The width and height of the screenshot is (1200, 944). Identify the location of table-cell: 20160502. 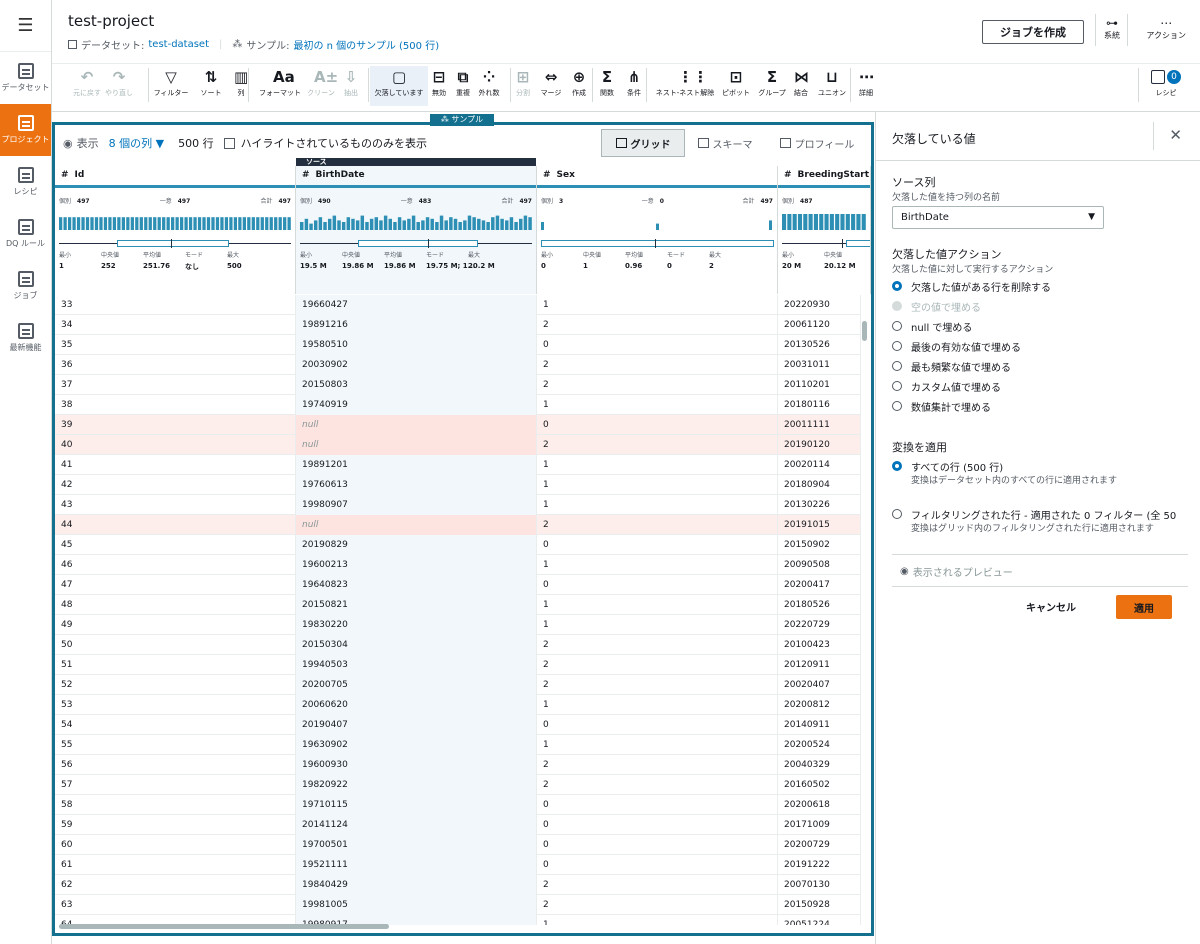
(819, 785).